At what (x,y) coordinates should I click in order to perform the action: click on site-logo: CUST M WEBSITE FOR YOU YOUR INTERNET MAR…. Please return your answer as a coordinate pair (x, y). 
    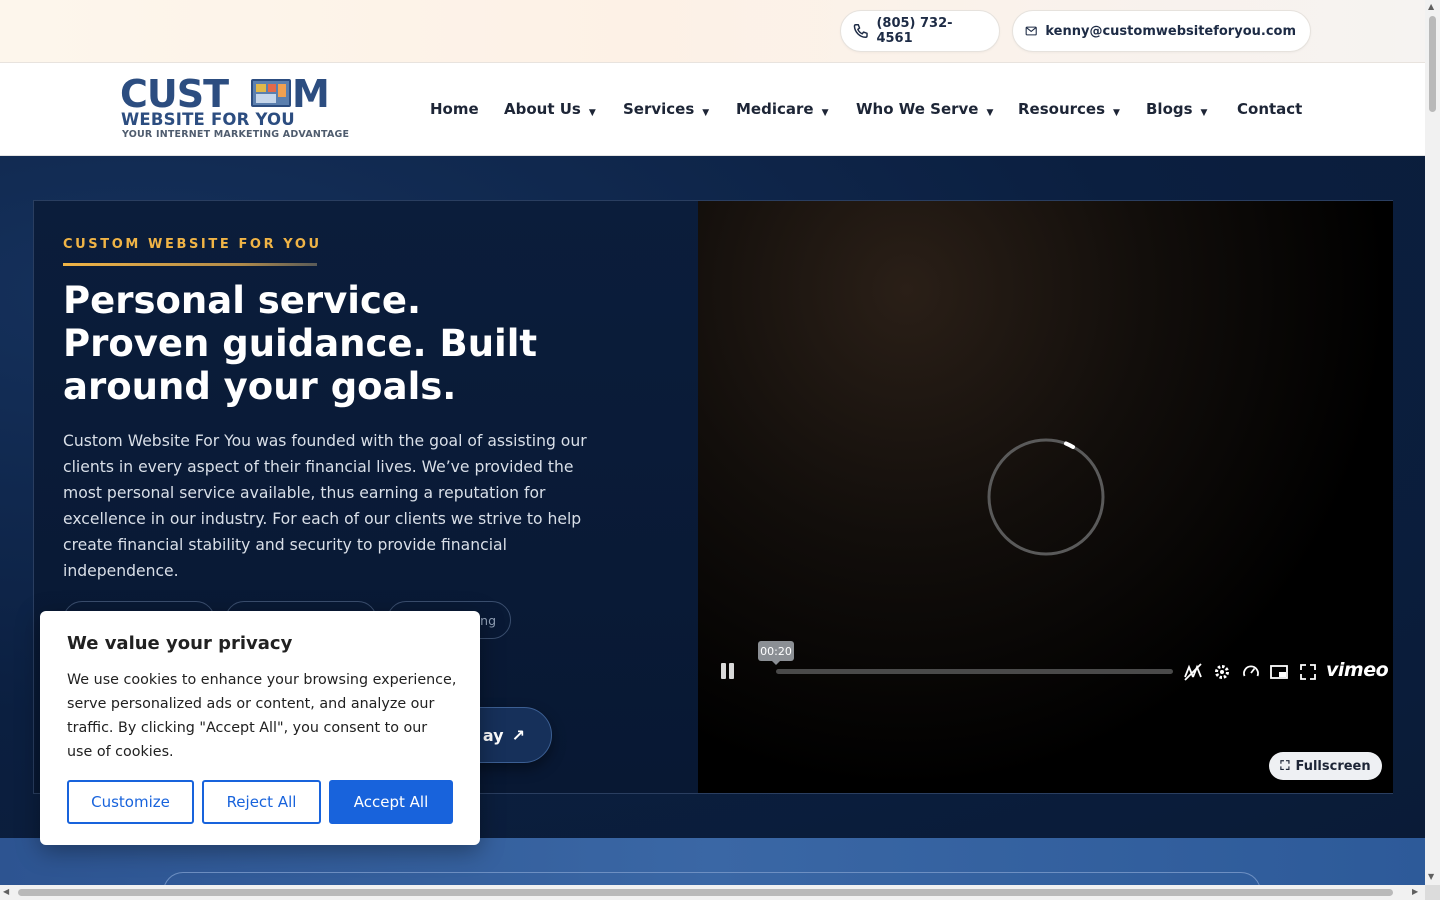
    Looking at the image, I should click on (234, 107).